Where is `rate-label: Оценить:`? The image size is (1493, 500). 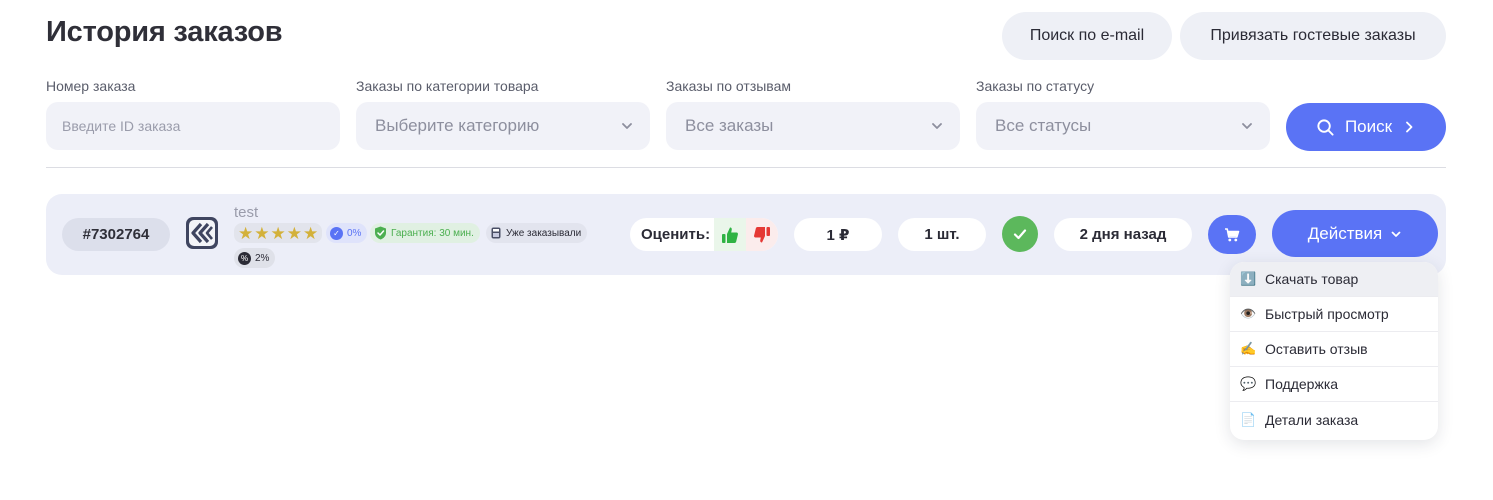
rate-label: Оценить: is located at coordinates (676, 234).